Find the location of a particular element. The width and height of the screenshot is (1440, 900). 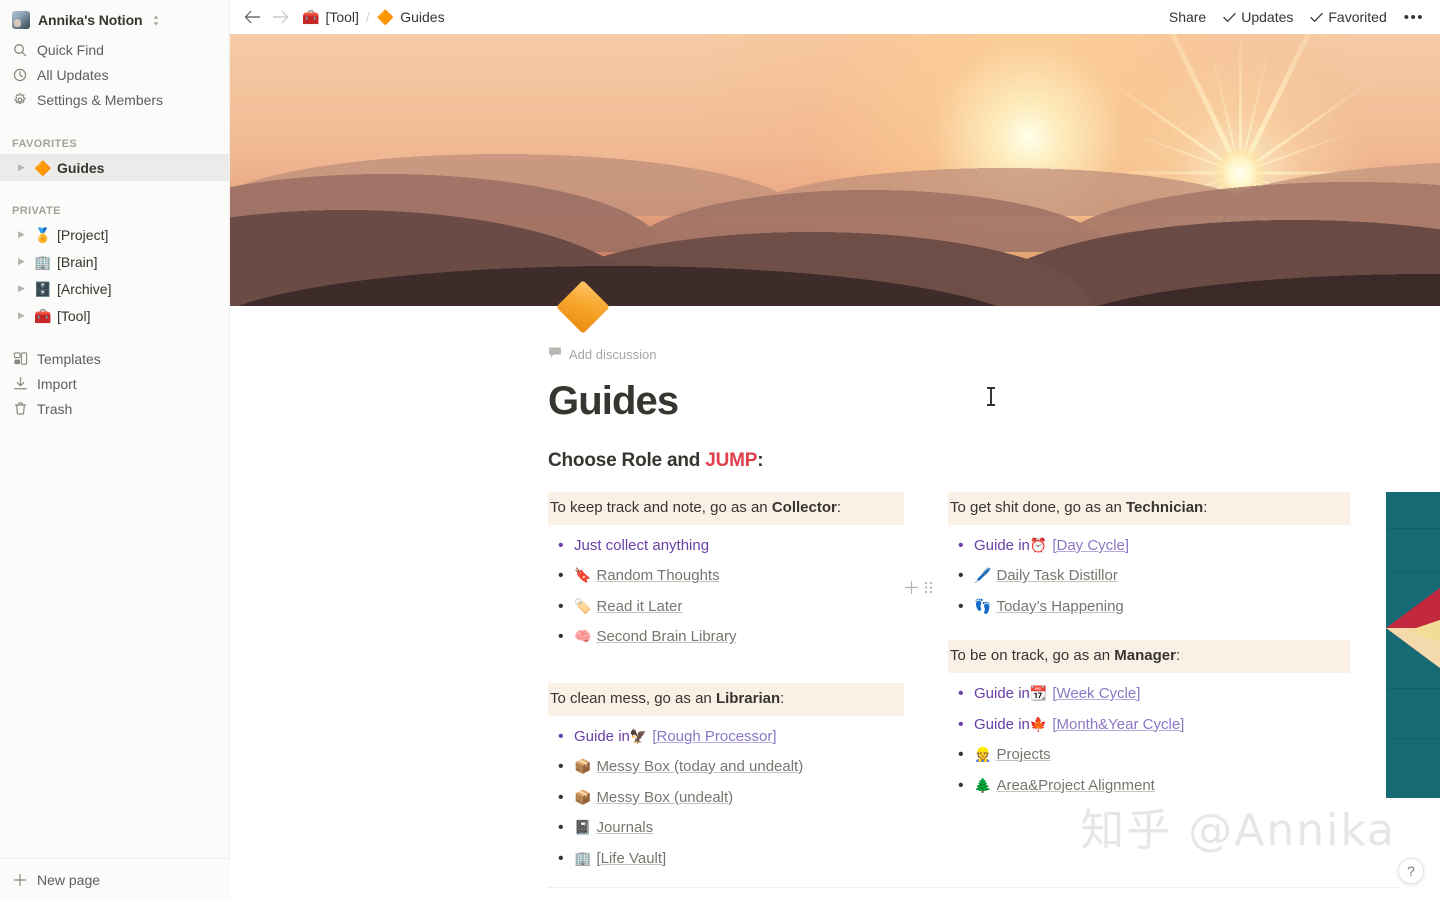

sidebar-item-label: Quick Find is located at coordinates (70, 49).